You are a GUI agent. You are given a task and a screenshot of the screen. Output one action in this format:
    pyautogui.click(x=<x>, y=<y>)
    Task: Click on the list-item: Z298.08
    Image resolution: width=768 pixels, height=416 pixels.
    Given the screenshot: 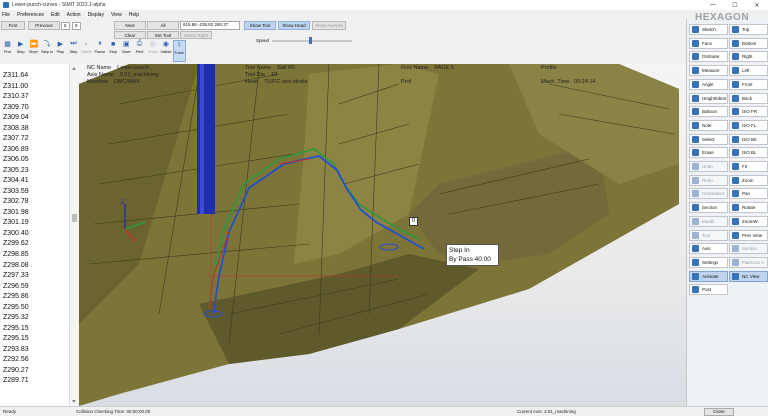 What is the action you would take?
    pyautogui.click(x=16, y=265)
    